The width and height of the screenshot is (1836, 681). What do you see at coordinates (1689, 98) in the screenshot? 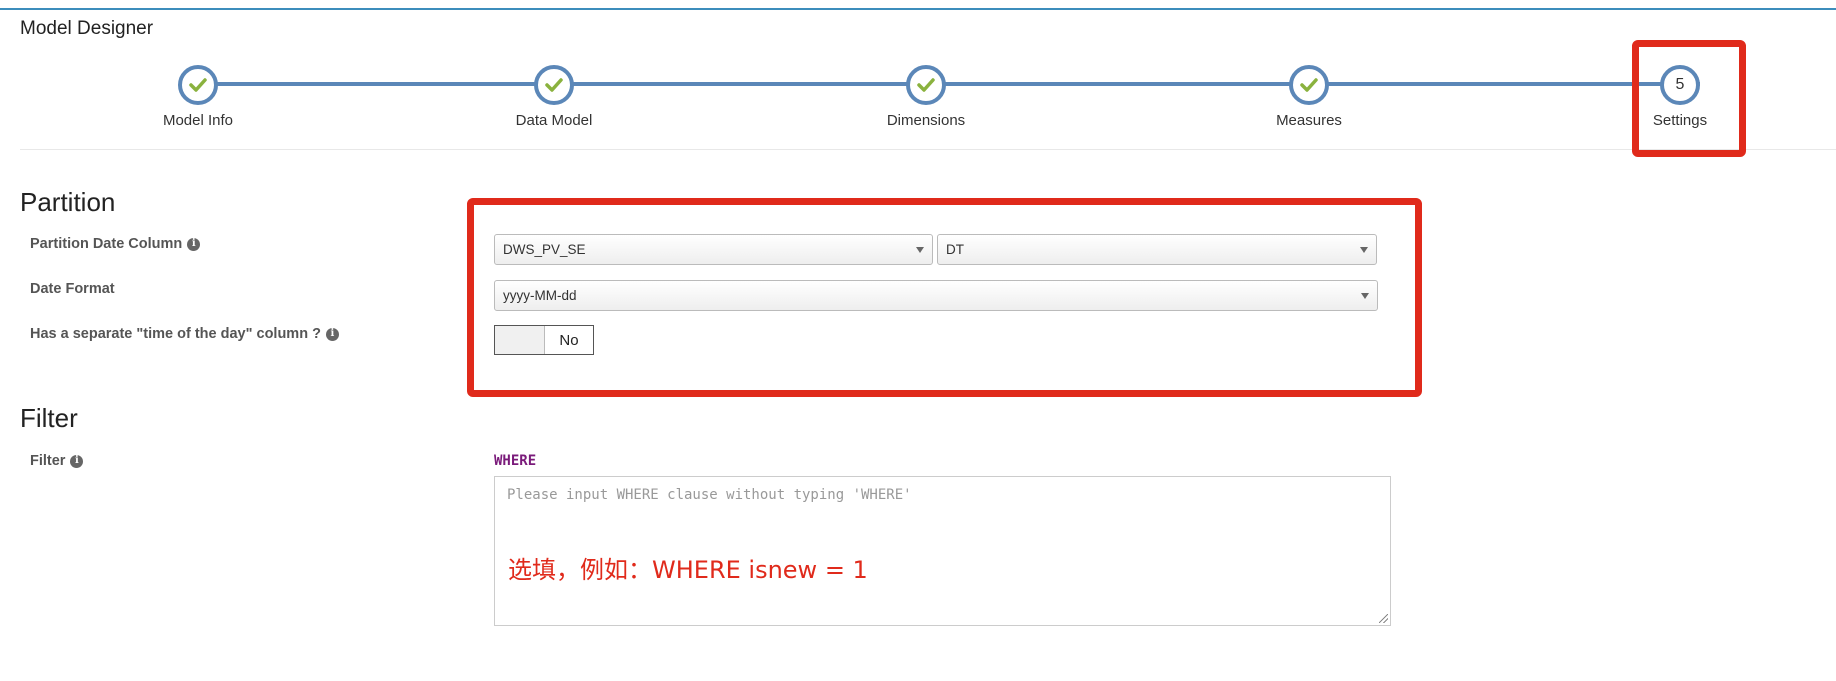
I see `highlight-box-settings-step` at bounding box center [1689, 98].